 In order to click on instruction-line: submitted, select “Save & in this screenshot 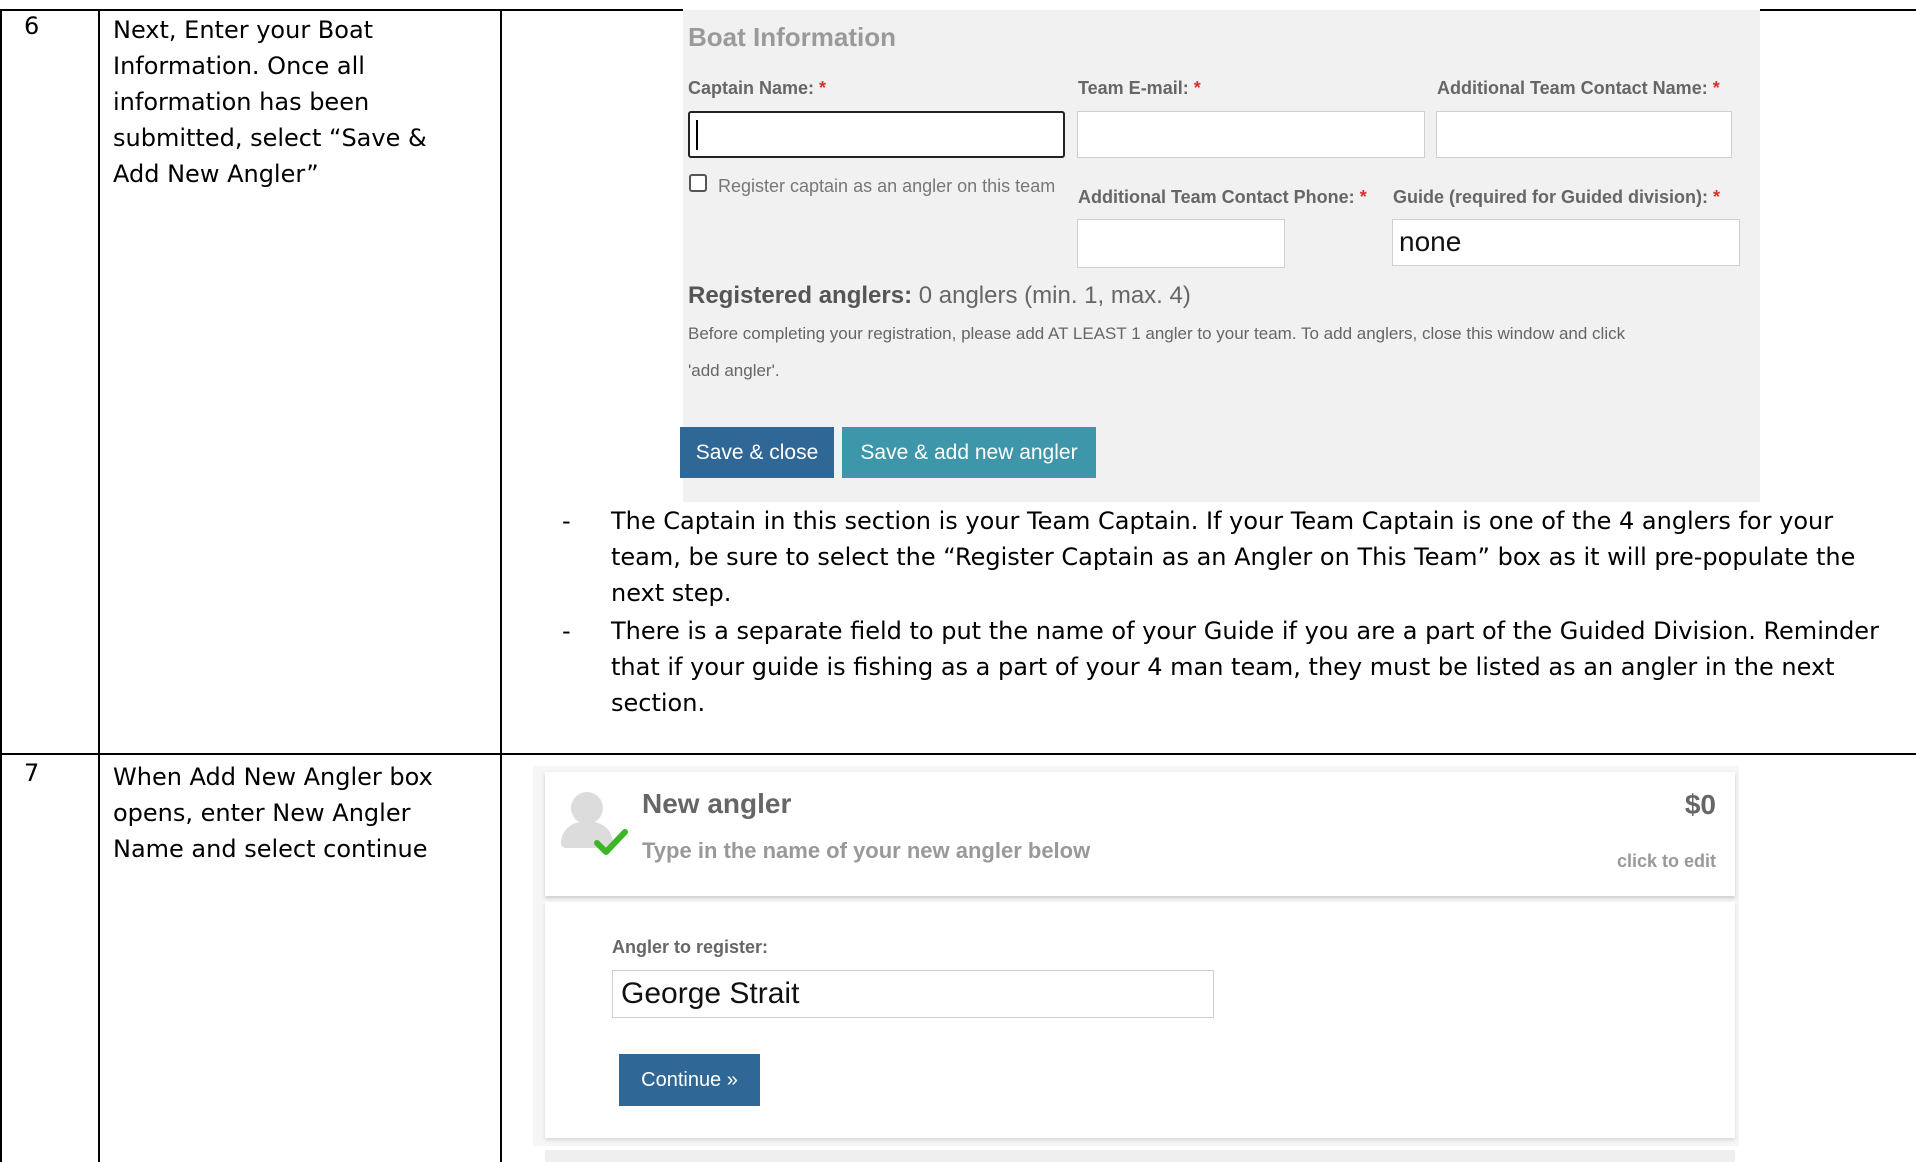, I will do `click(270, 138)`.